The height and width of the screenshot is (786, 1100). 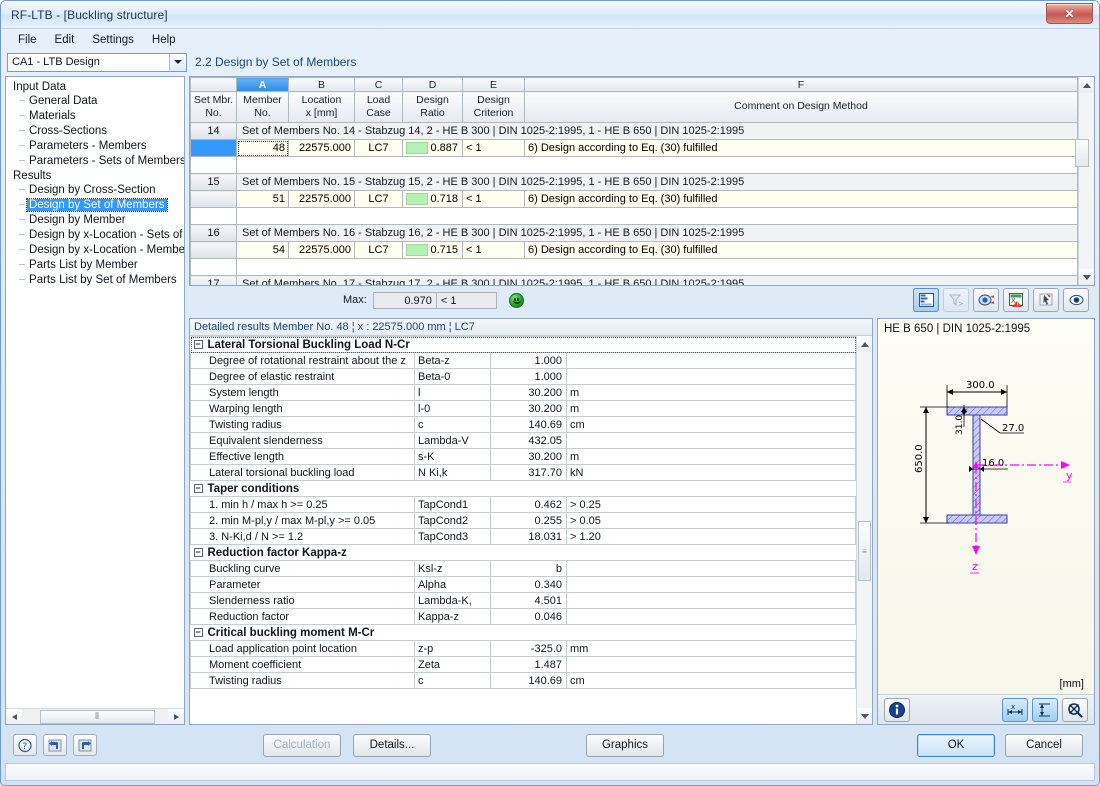 I want to click on menu-item-file: File, so click(x=27, y=40).